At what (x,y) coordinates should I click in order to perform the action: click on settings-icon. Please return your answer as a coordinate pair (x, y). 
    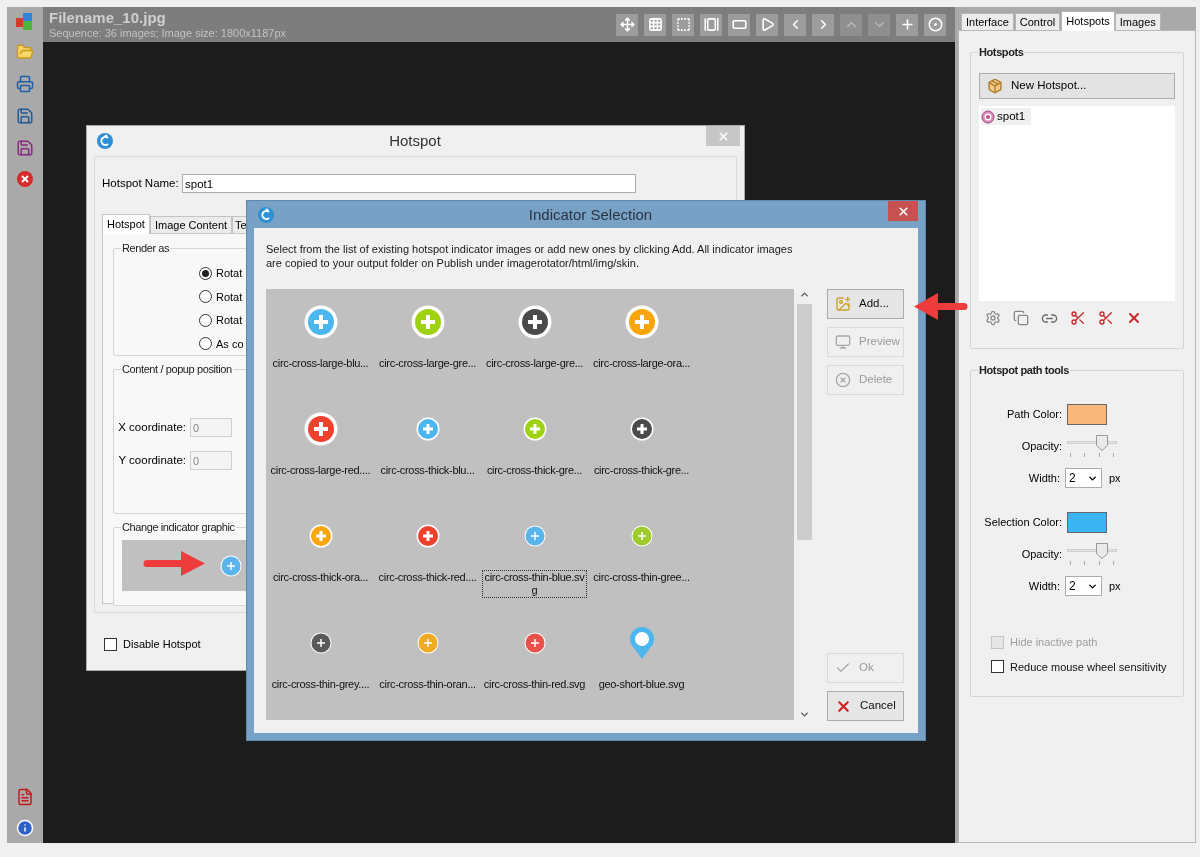
    Looking at the image, I should click on (993, 318).